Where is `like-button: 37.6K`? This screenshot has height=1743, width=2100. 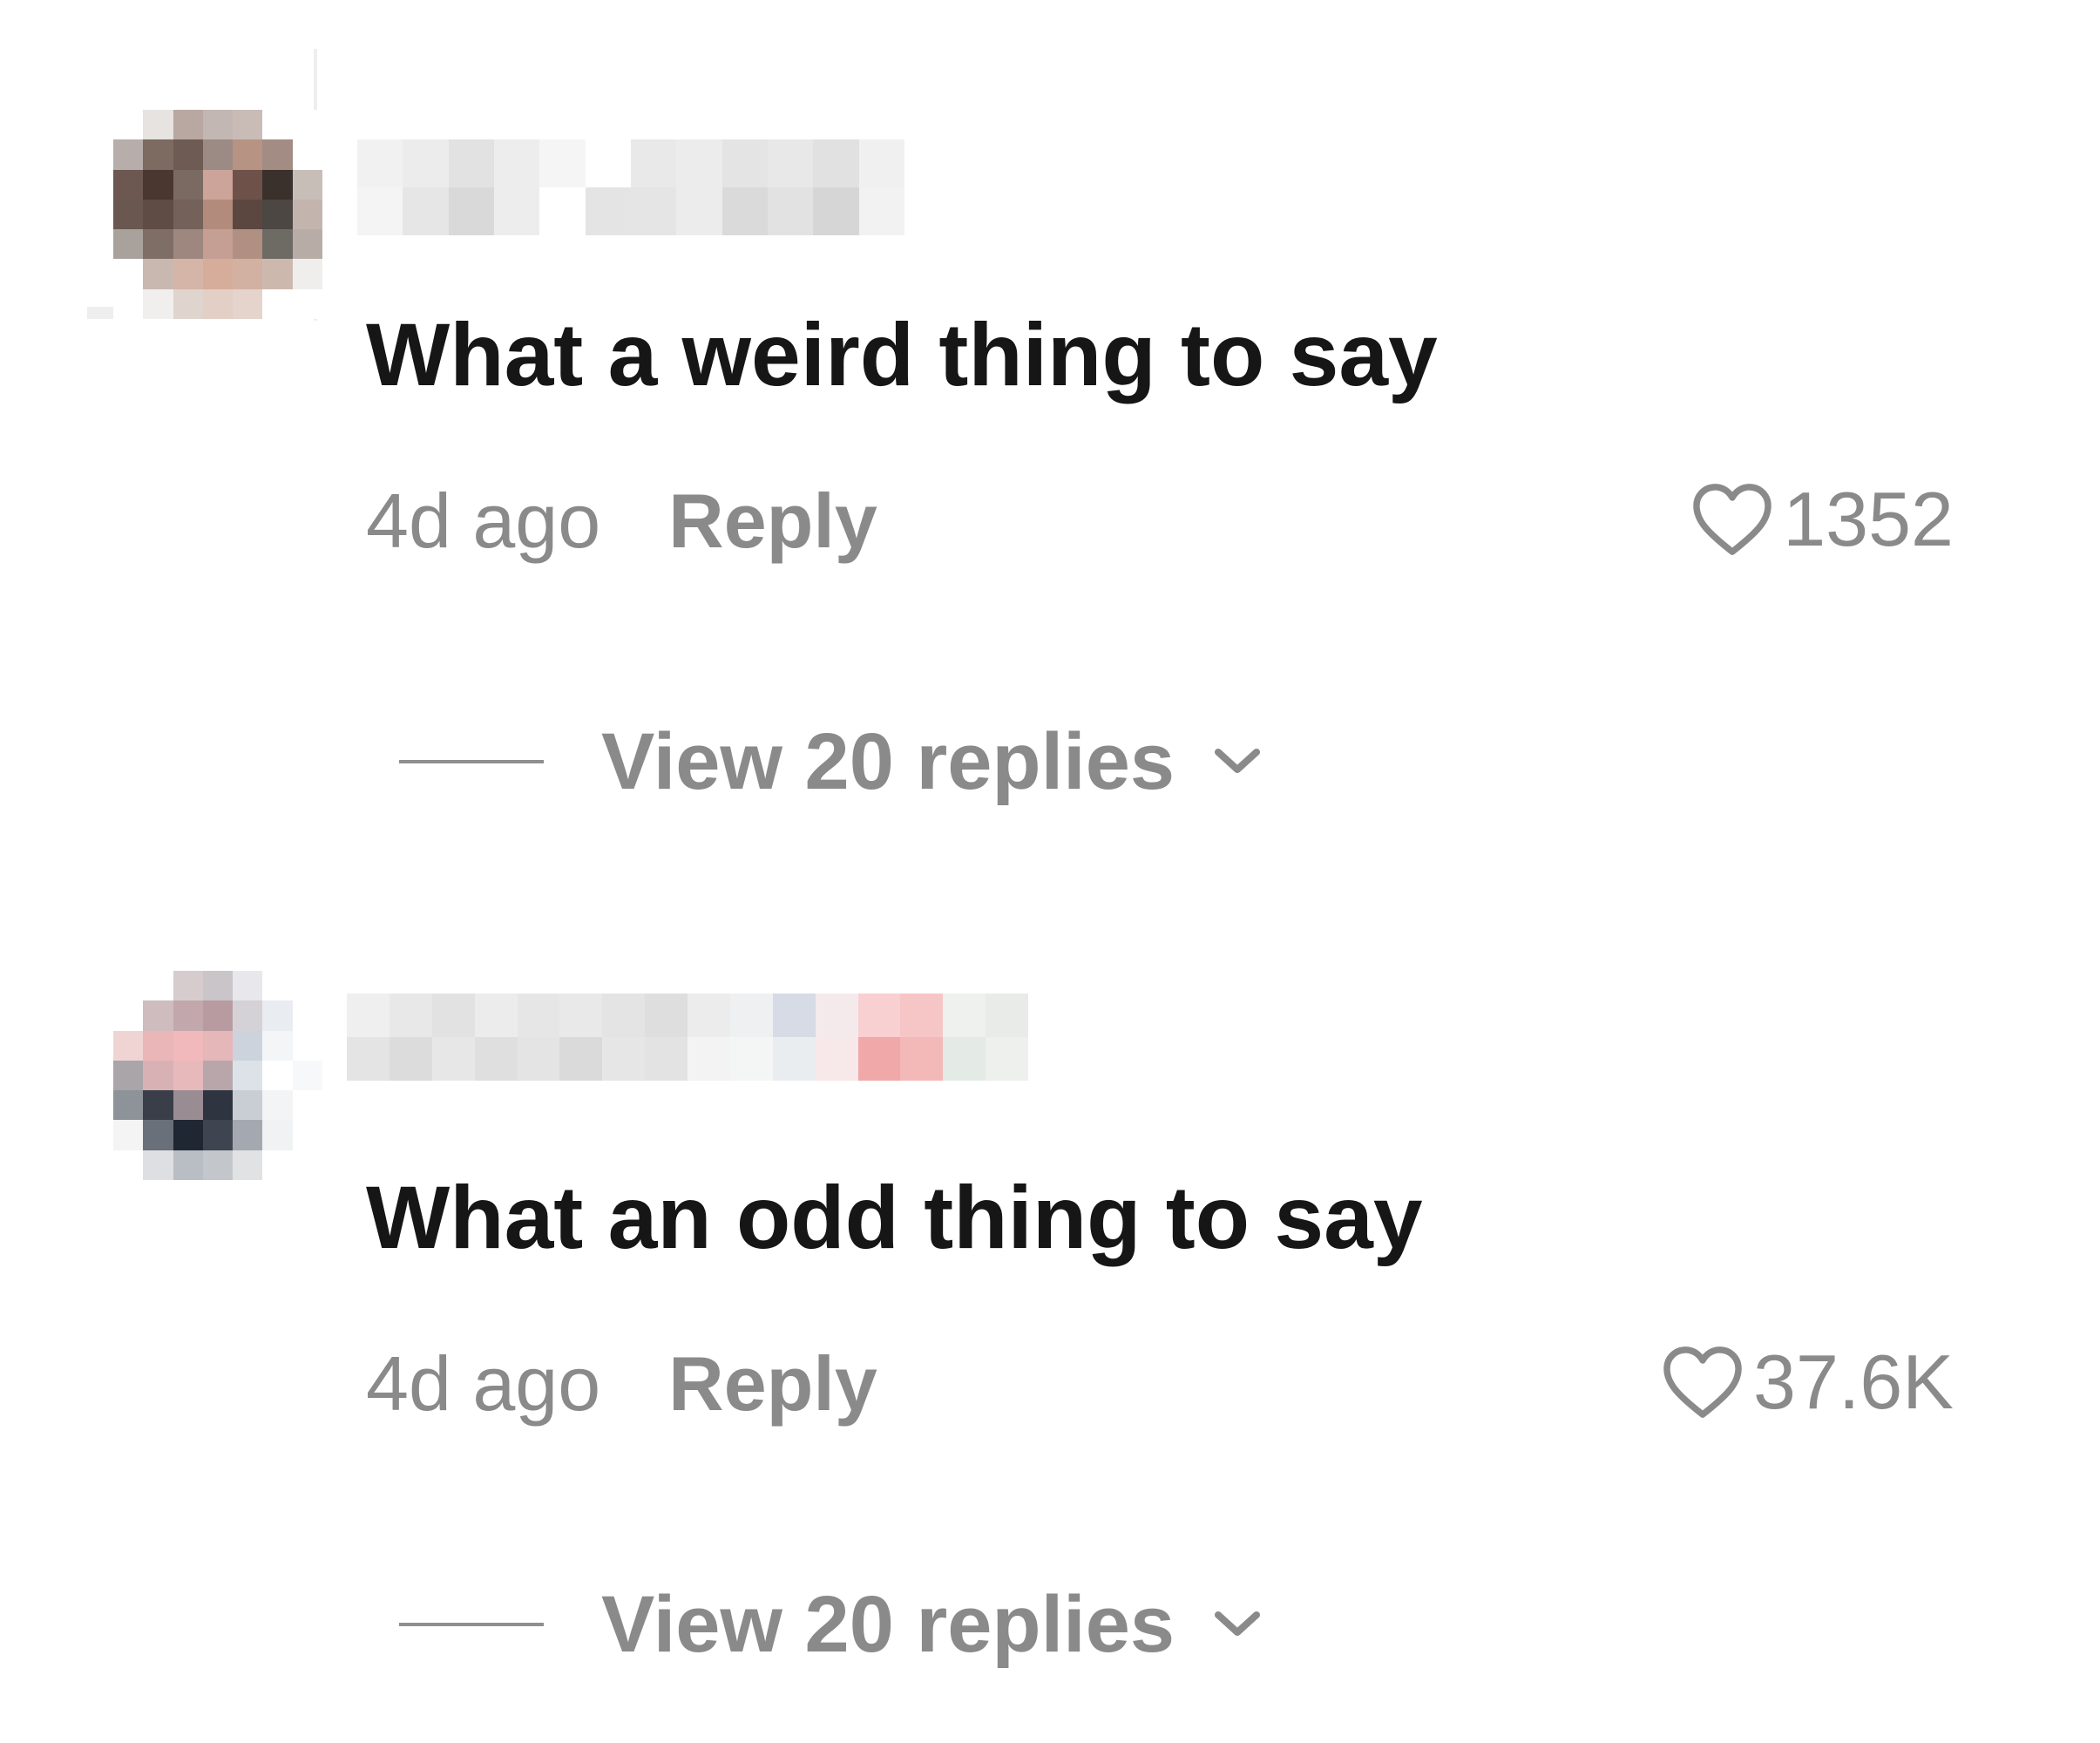 like-button: 37.6K is located at coordinates (1807, 1383).